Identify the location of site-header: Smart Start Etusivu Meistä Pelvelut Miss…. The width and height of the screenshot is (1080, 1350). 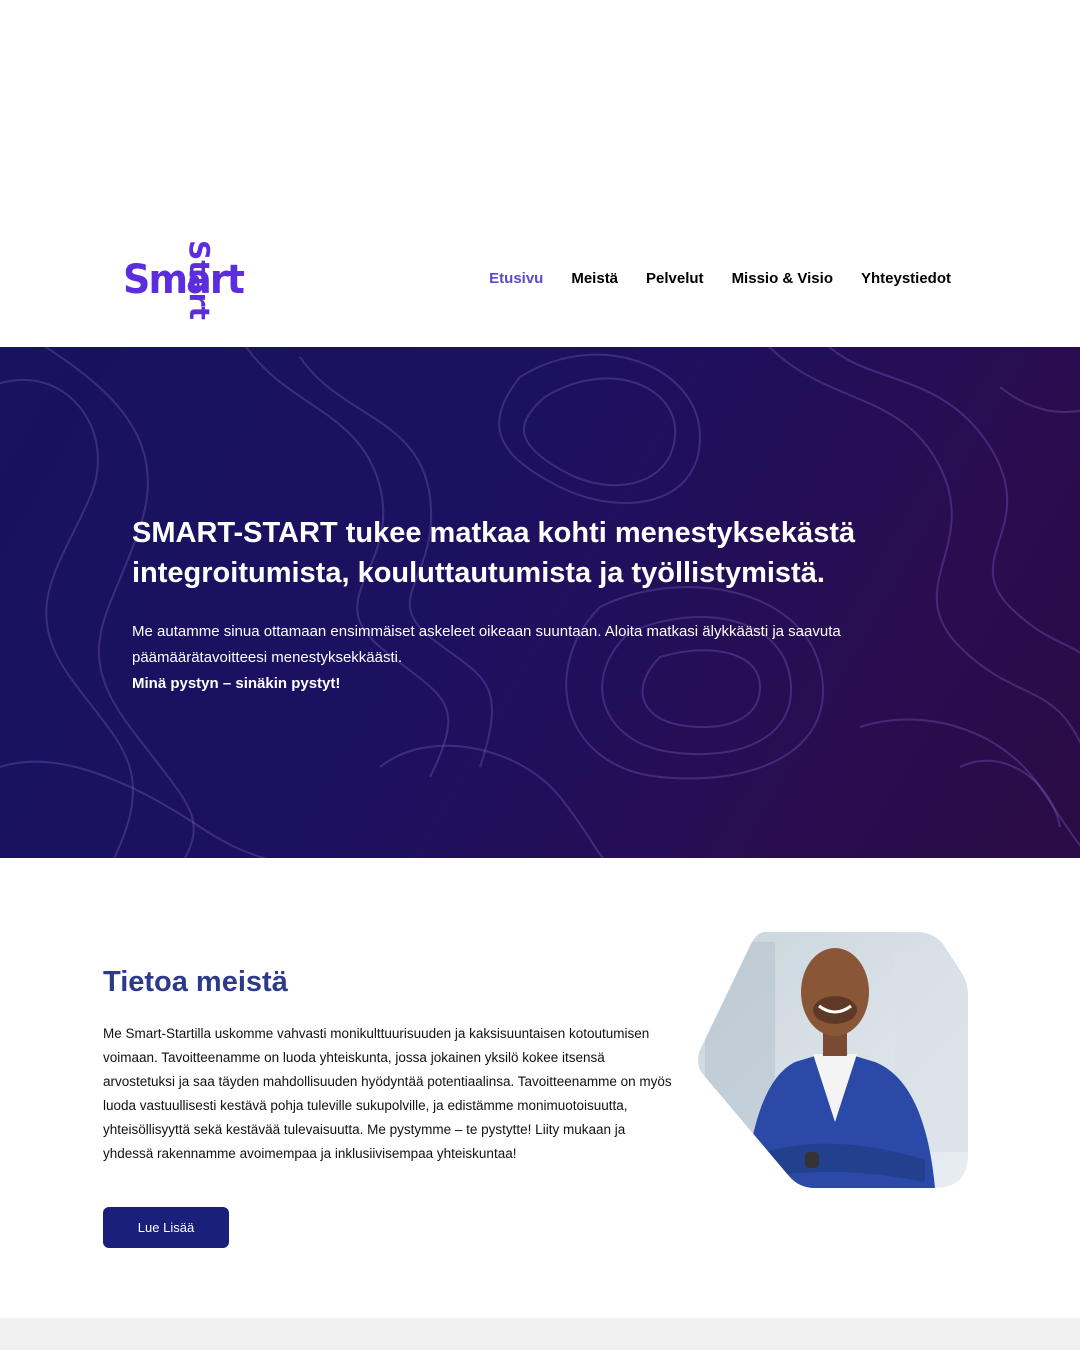
(540, 288).